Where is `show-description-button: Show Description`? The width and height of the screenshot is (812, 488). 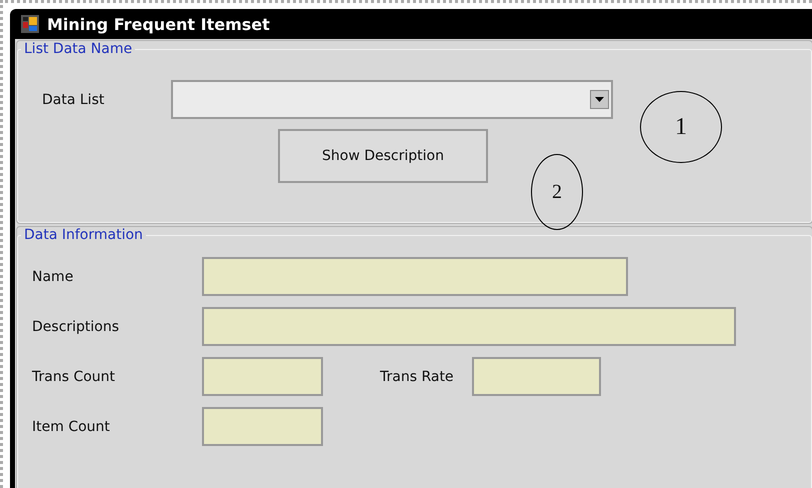 show-description-button: Show Description is located at coordinates (383, 156).